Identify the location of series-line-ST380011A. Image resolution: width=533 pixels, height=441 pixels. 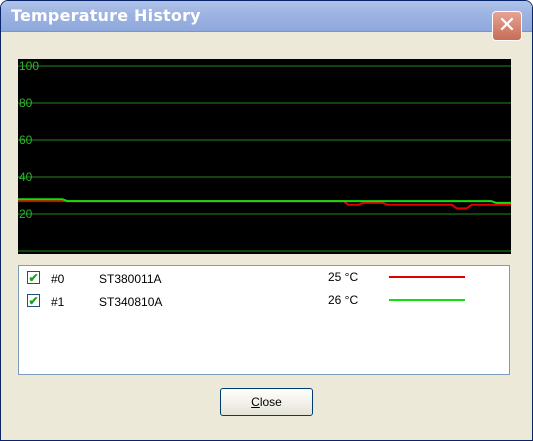
(264, 205).